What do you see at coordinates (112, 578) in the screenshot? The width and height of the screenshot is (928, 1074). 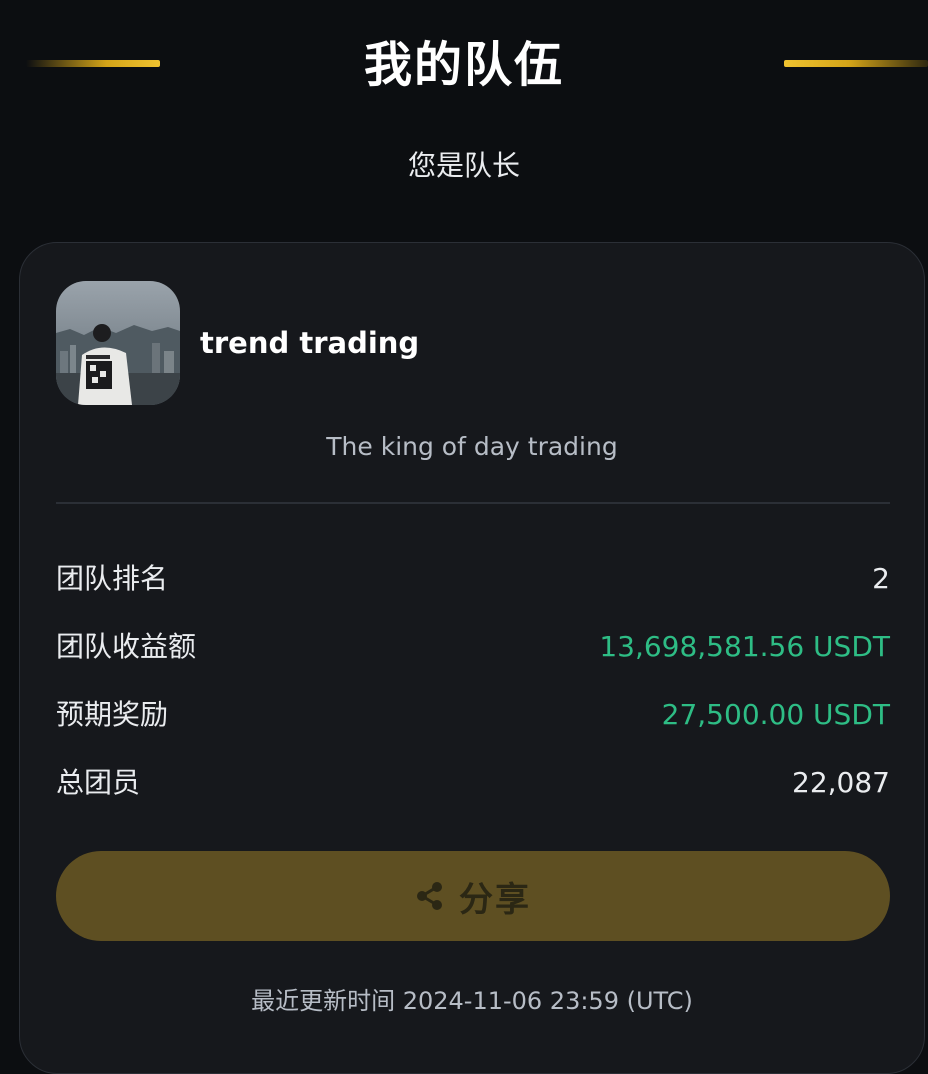 I see `stat-label: 团队排名` at bounding box center [112, 578].